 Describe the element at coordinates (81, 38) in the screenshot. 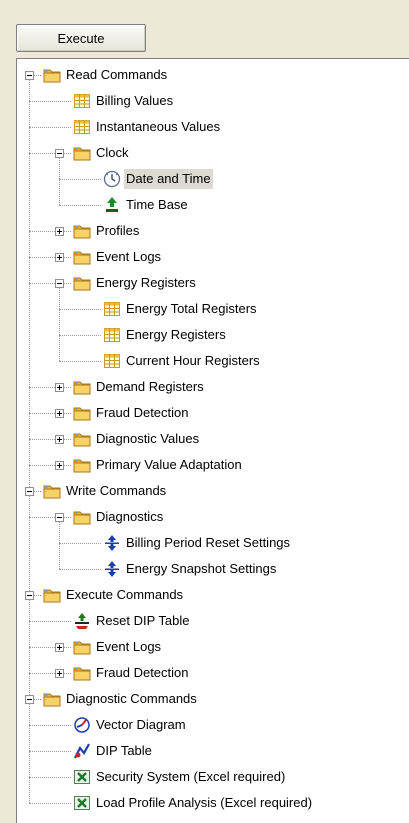

I see `execute-button: Execute` at that location.